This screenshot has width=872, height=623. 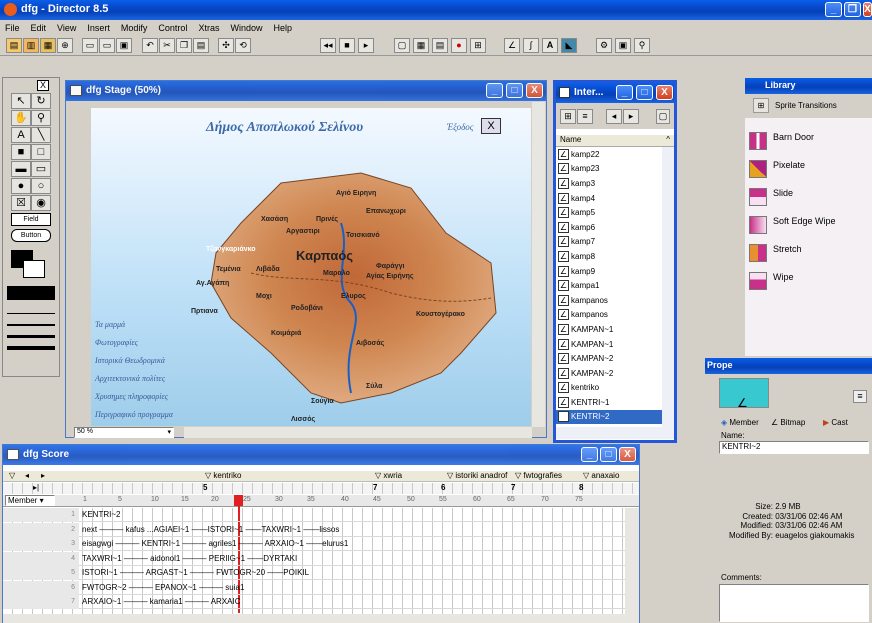 I want to click on cast-list-item: ∠ kamp5, so click(x=609, y=212).